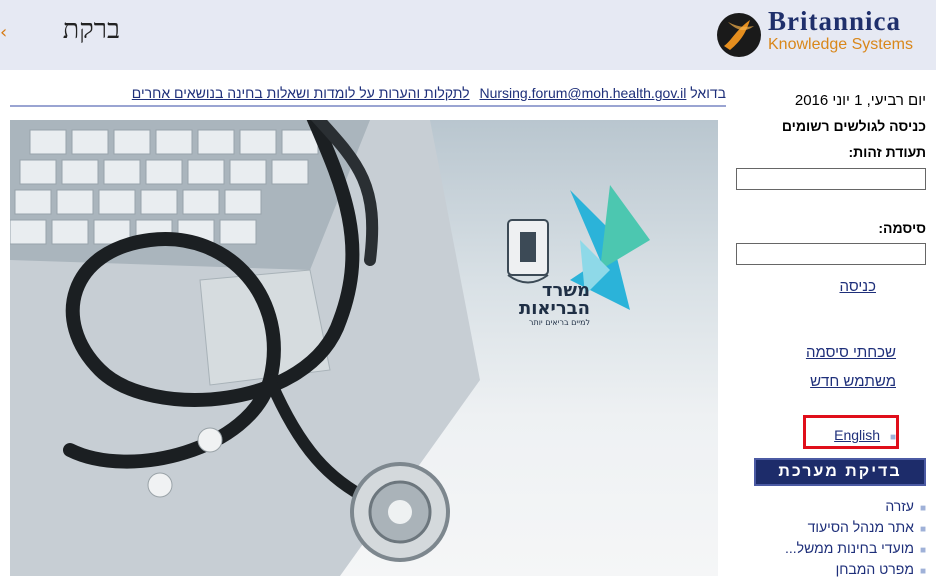 This screenshot has height=582, width=936. I want to click on id-label: תעודת זהות:, so click(887, 152).